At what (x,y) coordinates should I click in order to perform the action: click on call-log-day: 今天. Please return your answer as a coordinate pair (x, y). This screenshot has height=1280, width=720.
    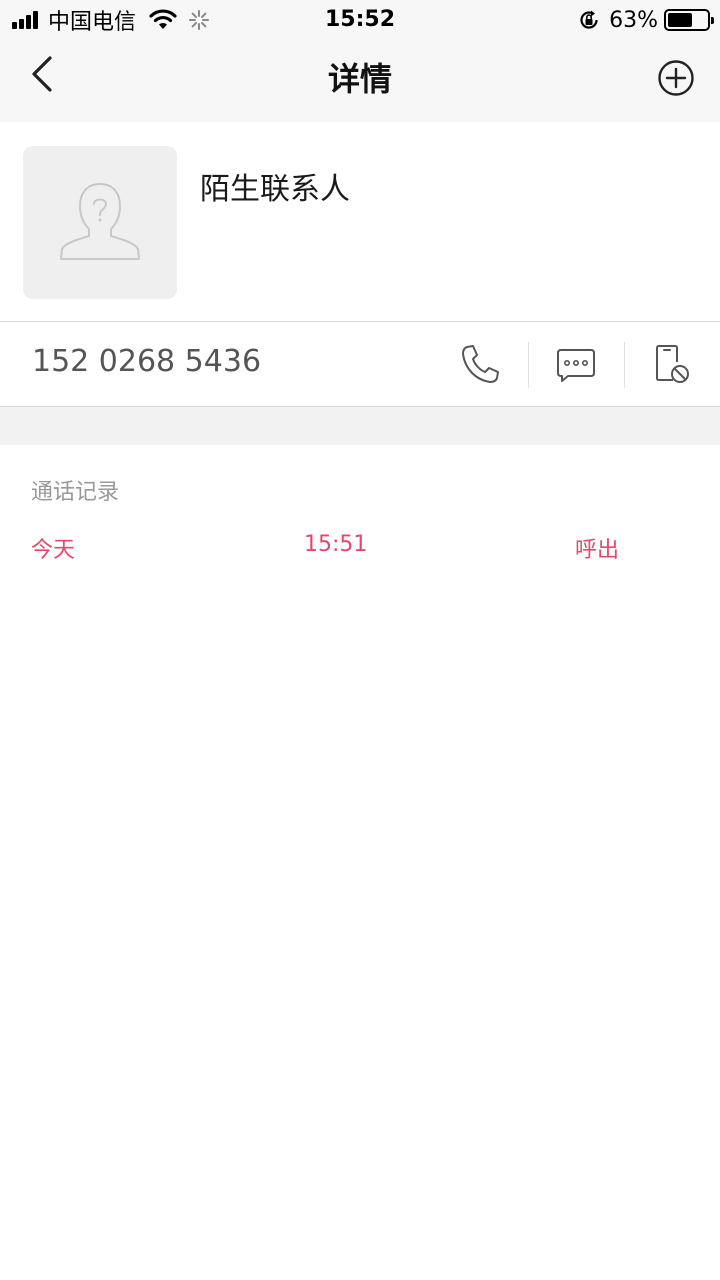
    Looking at the image, I should click on (53, 550).